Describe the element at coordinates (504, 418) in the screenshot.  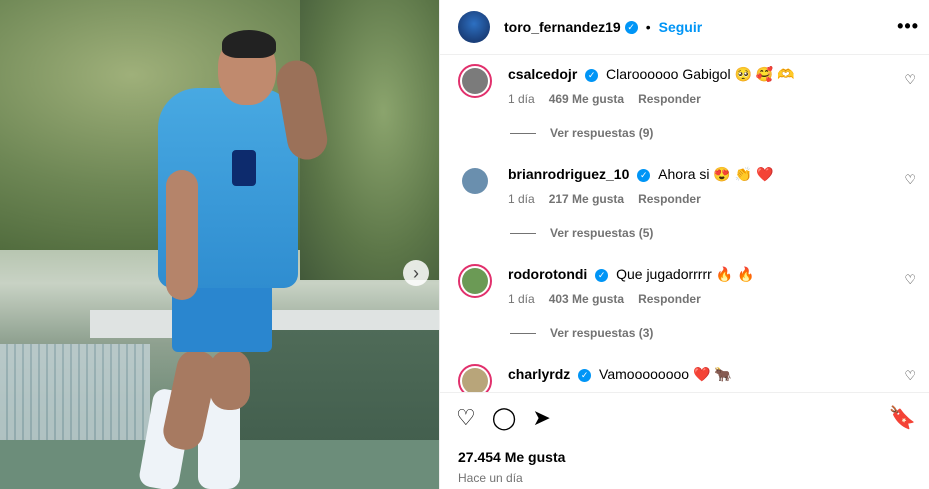
I see `comment-bubble-icon: ◯` at that location.